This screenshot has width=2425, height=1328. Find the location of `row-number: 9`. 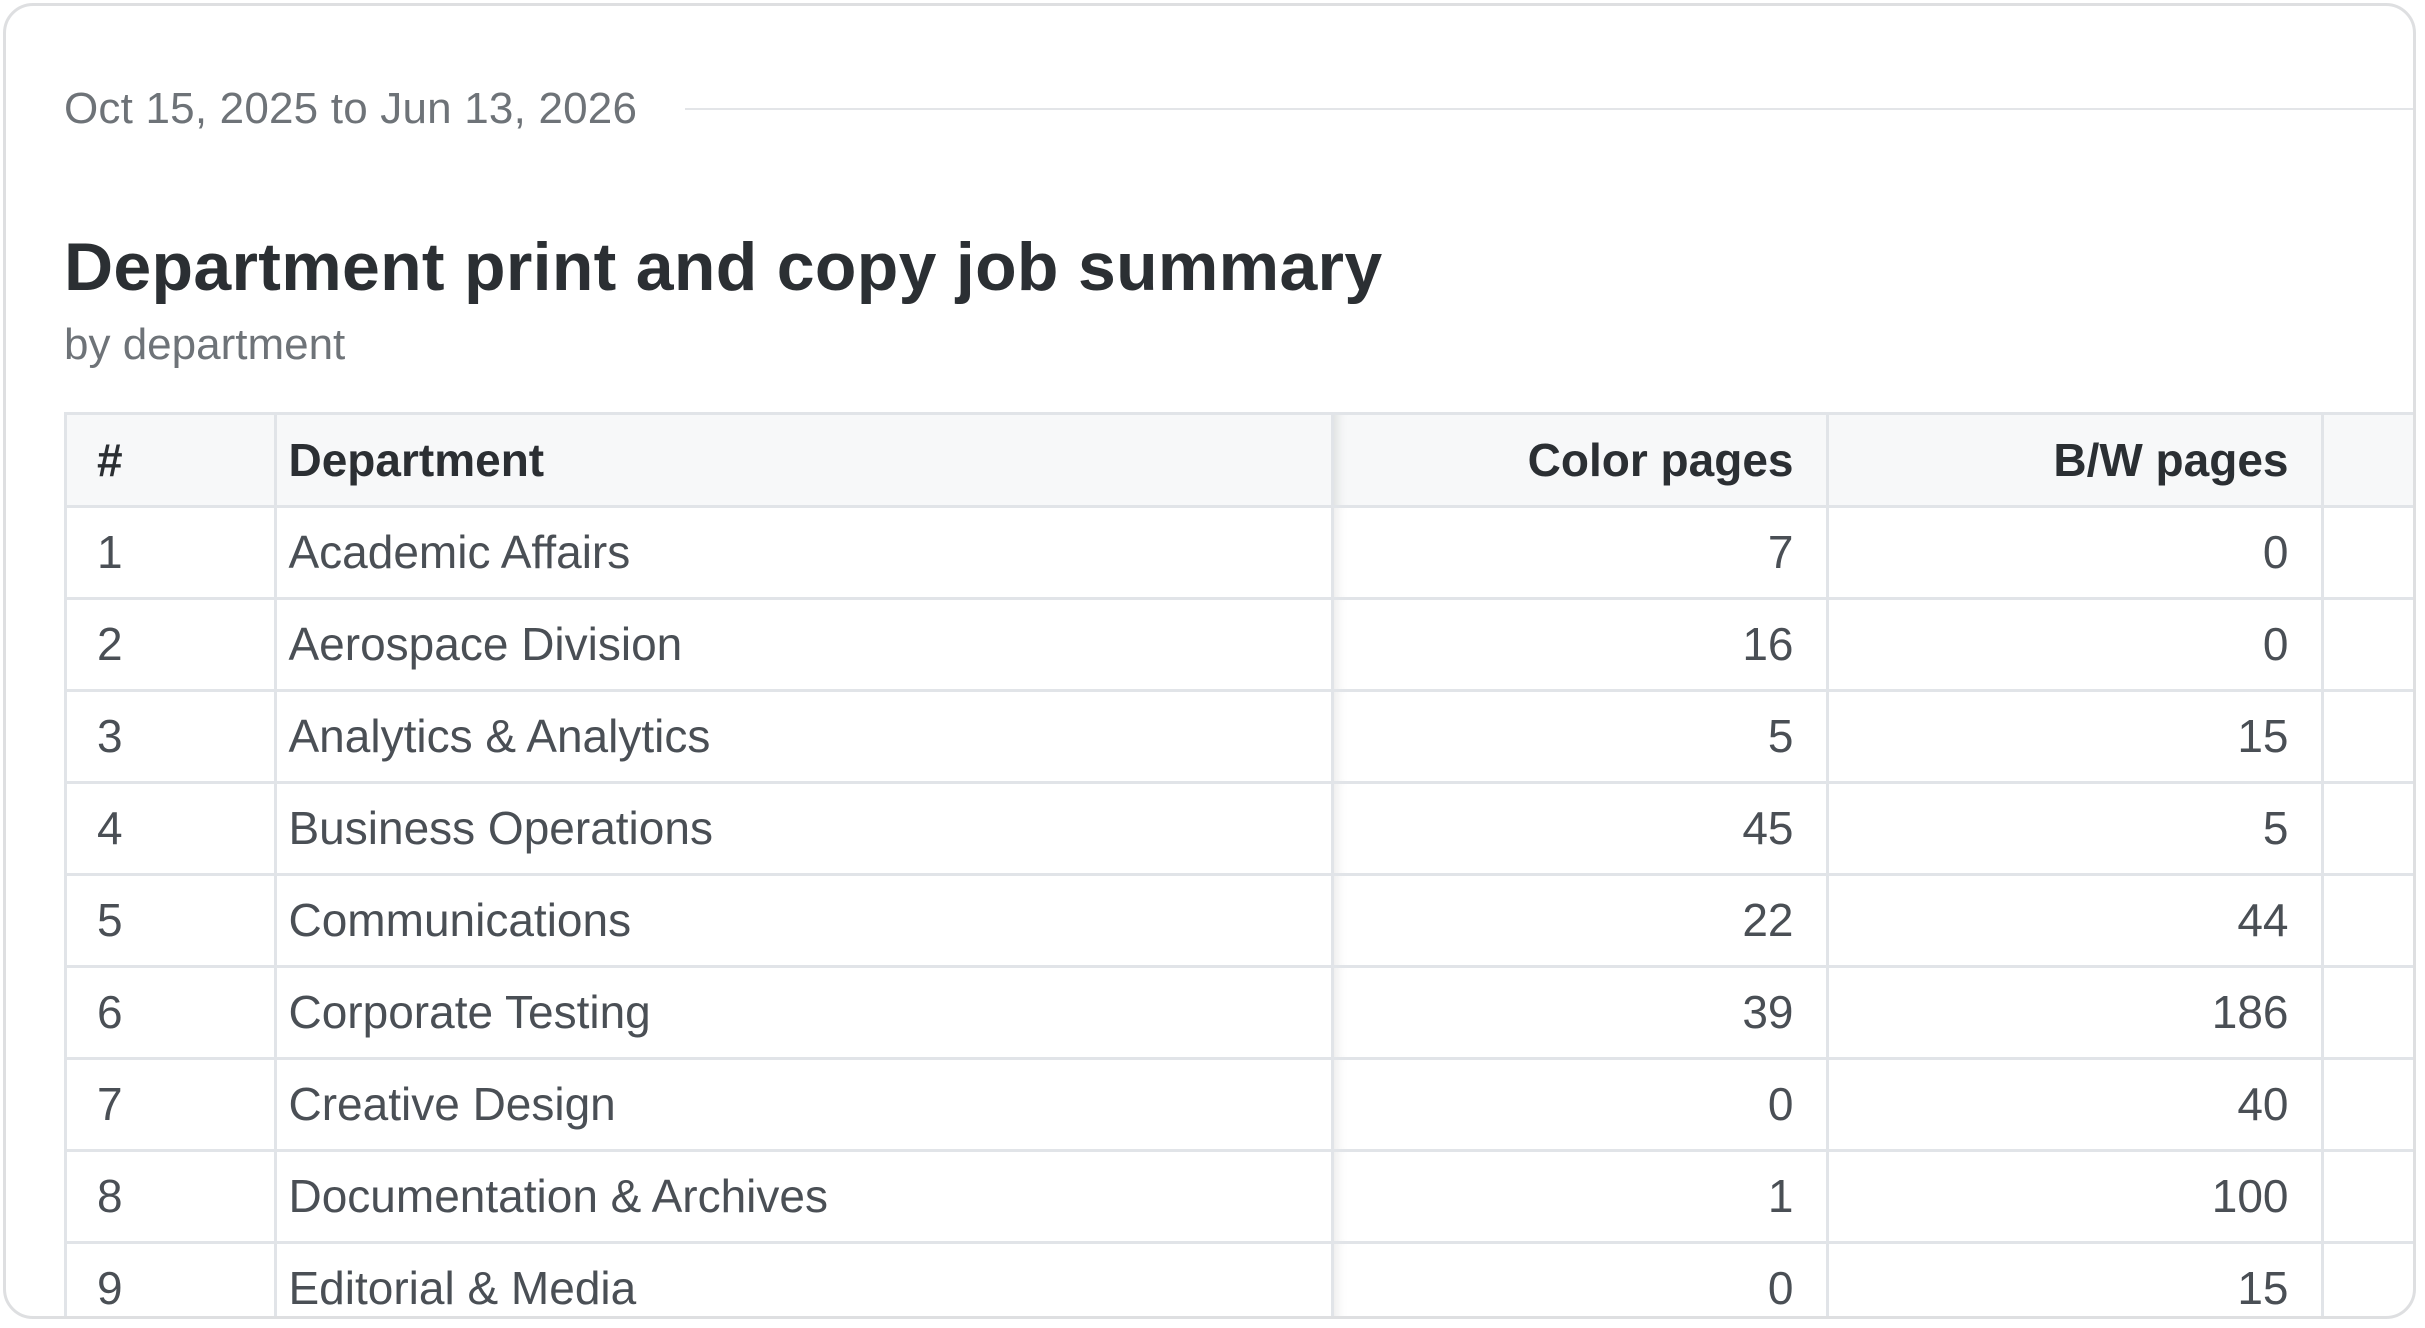

row-number: 9 is located at coordinates (172, 1279).